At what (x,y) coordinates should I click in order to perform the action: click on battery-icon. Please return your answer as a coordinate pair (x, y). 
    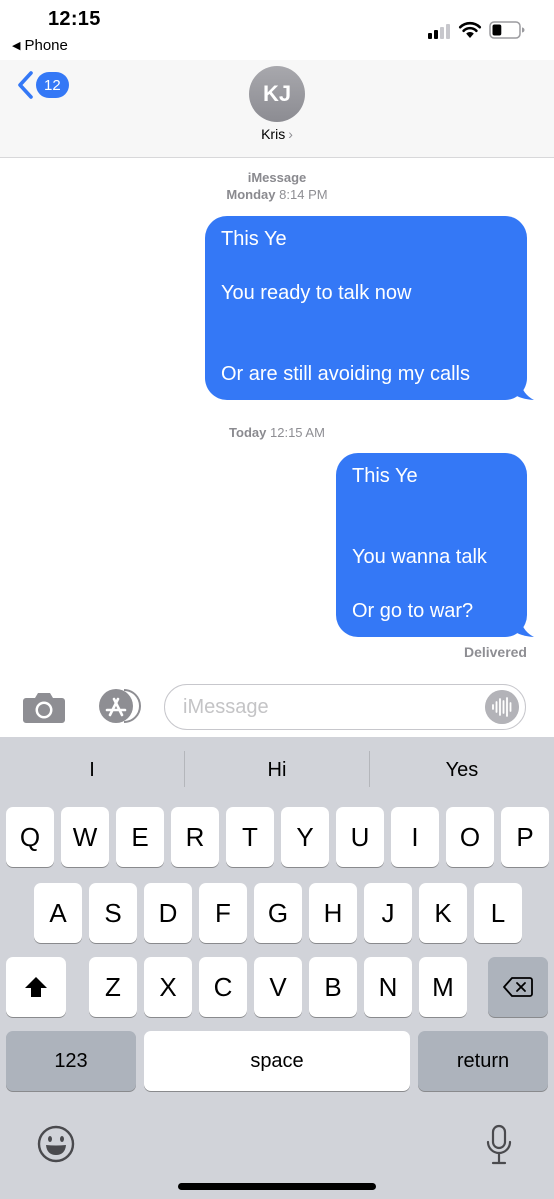
    Looking at the image, I should click on (507, 30).